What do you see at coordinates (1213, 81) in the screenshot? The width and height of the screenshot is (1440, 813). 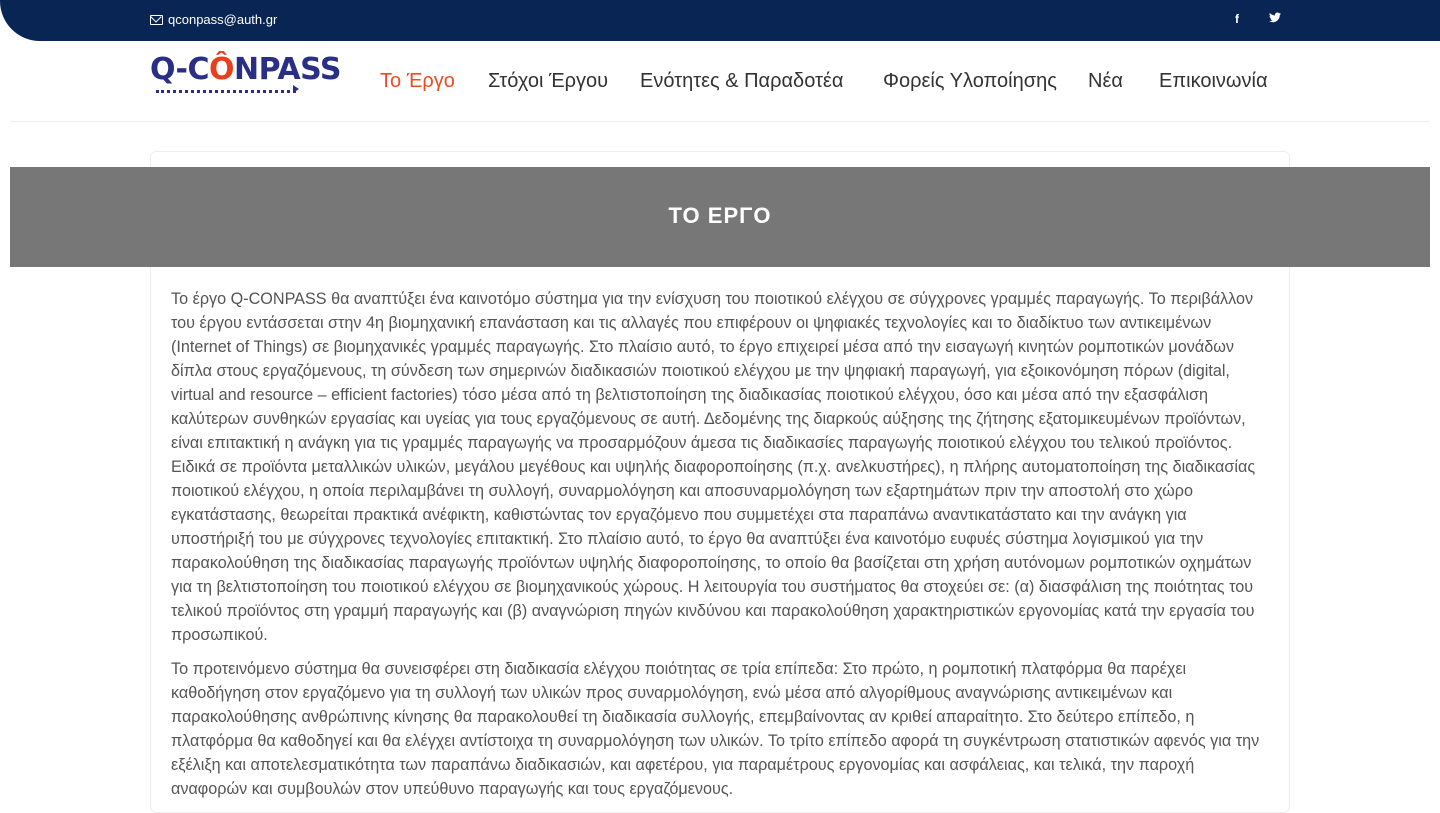 I see `nav-item-contact: Επικοινωνία` at bounding box center [1213, 81].